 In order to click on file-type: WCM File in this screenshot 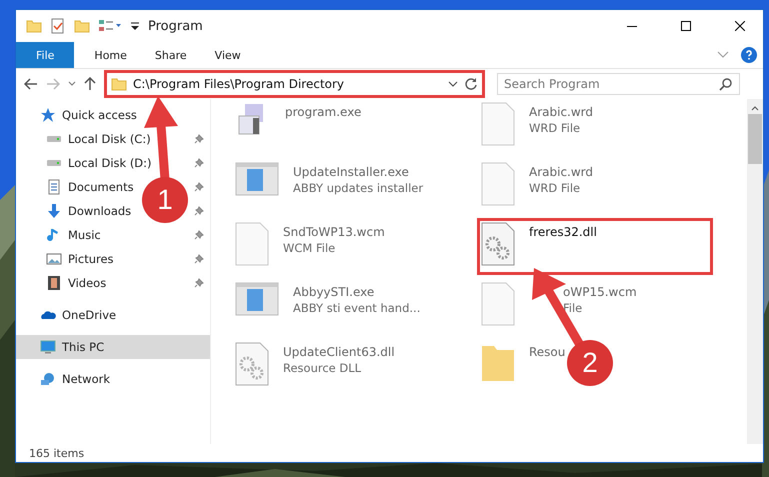, I will do `click(309, 248)`.